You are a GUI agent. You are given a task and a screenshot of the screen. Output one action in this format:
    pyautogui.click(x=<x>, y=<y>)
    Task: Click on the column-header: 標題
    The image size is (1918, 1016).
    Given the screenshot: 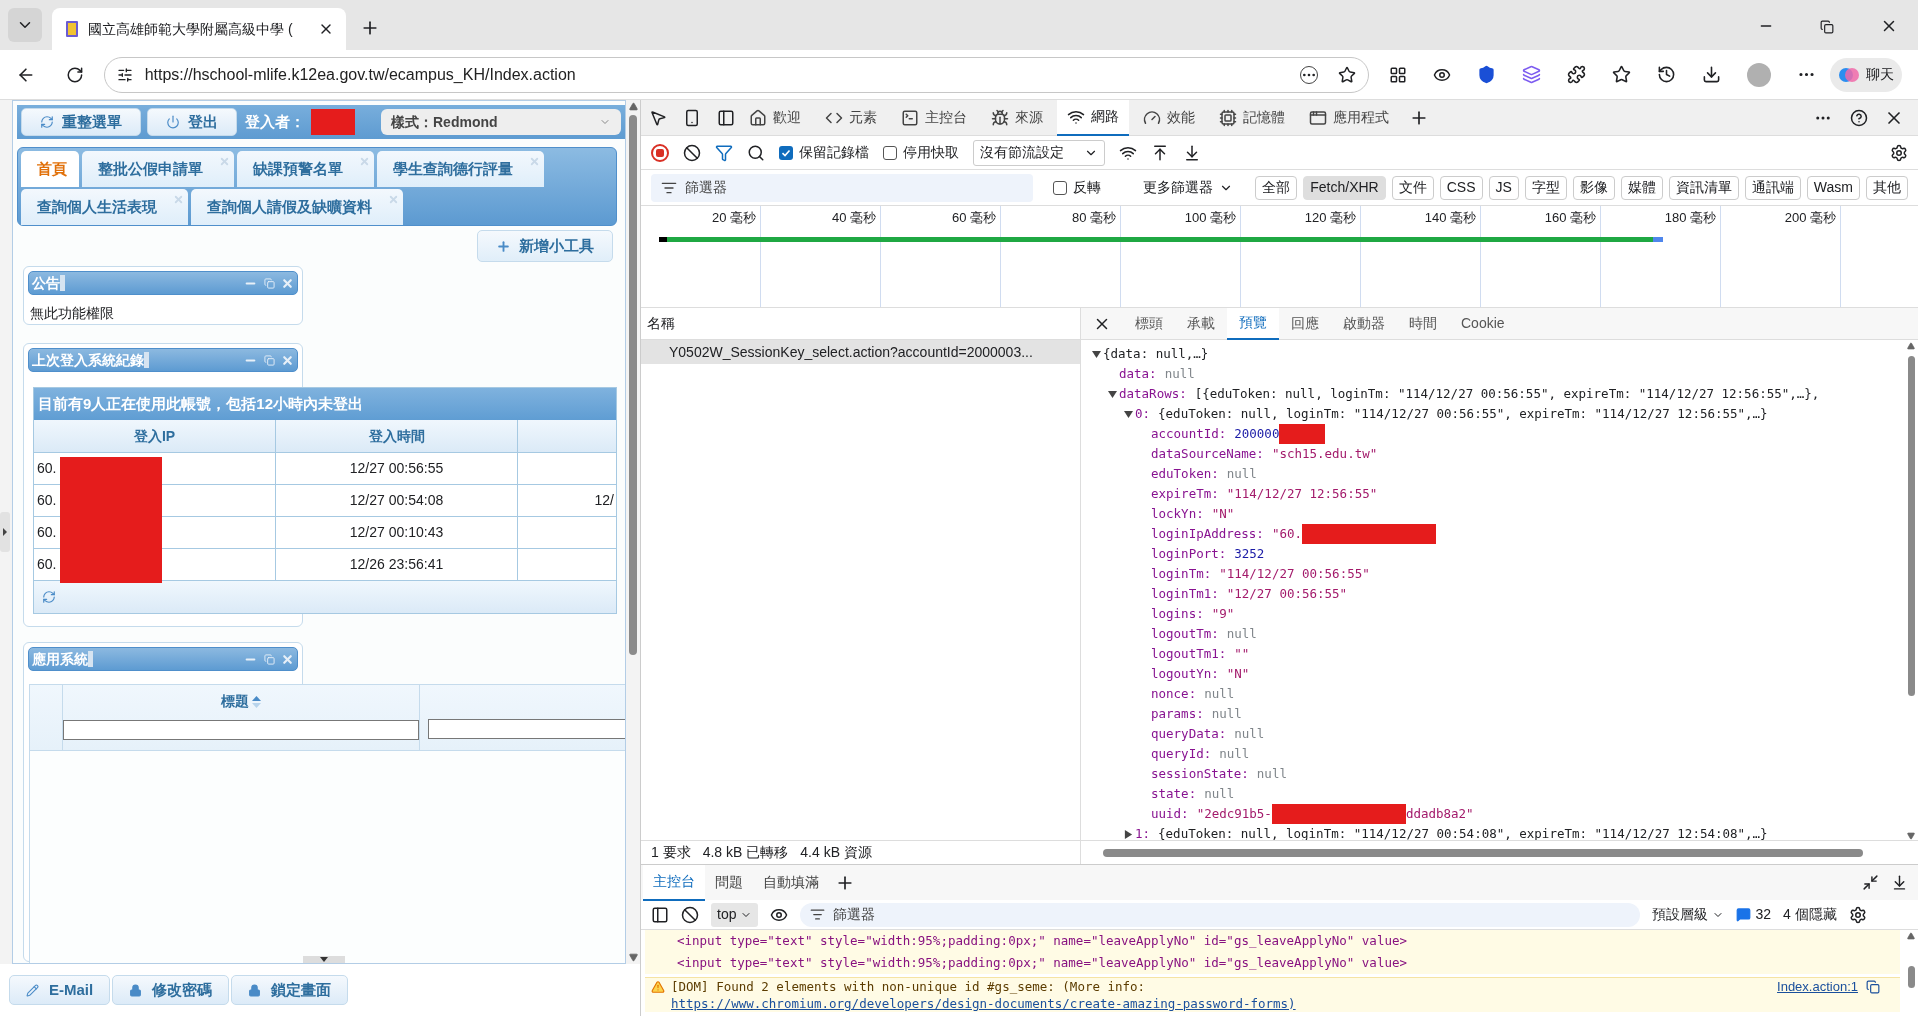 What is the action you would take?
    pyautogui.click(x=241, y=701)
    